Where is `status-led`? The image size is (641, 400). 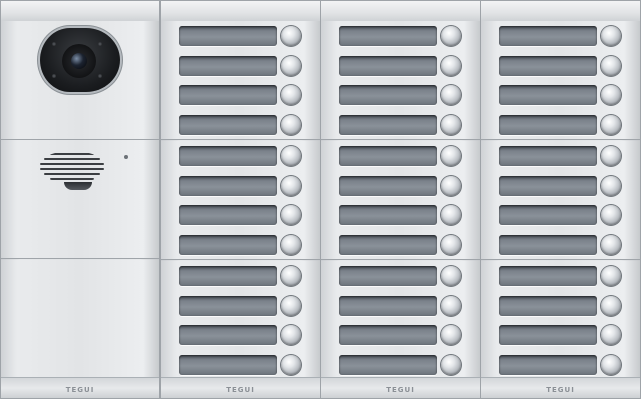
status-led is located at coordinates (126, 157).